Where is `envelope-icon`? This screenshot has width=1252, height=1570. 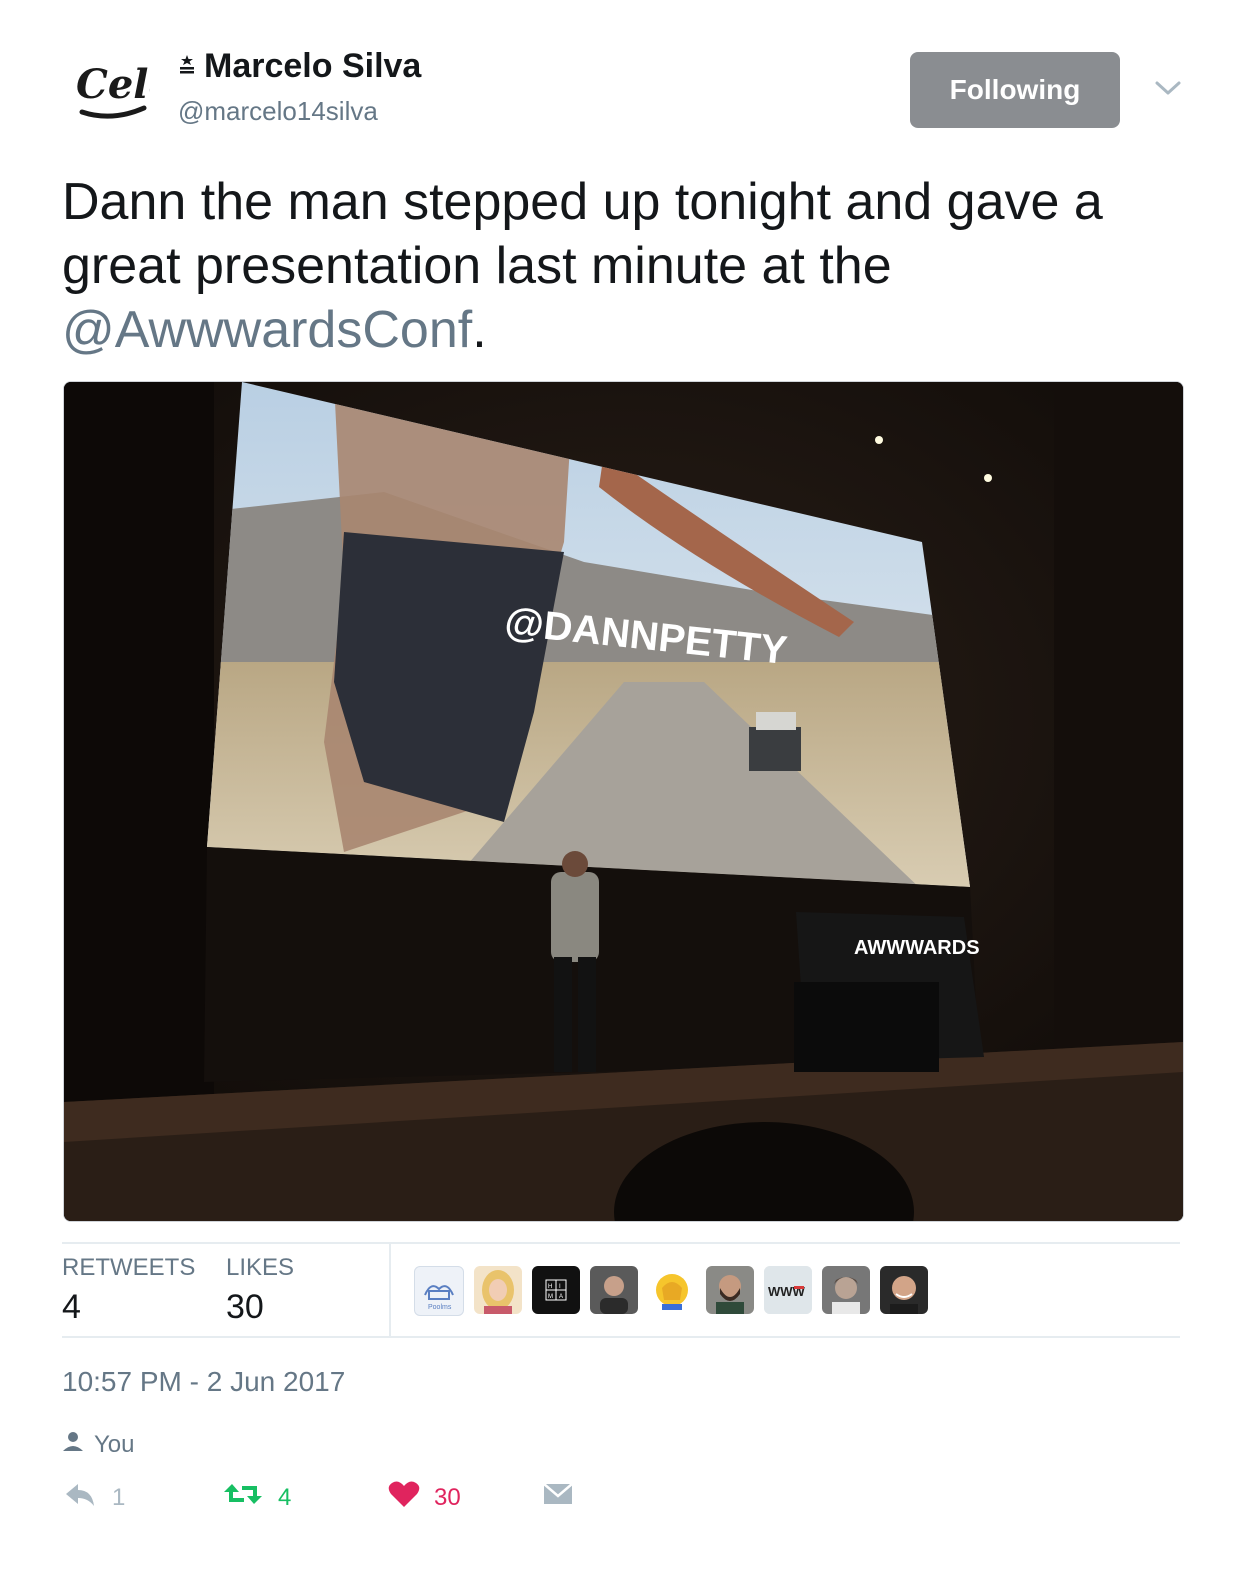 envelope-icon is located at coordinates (558, 1497).